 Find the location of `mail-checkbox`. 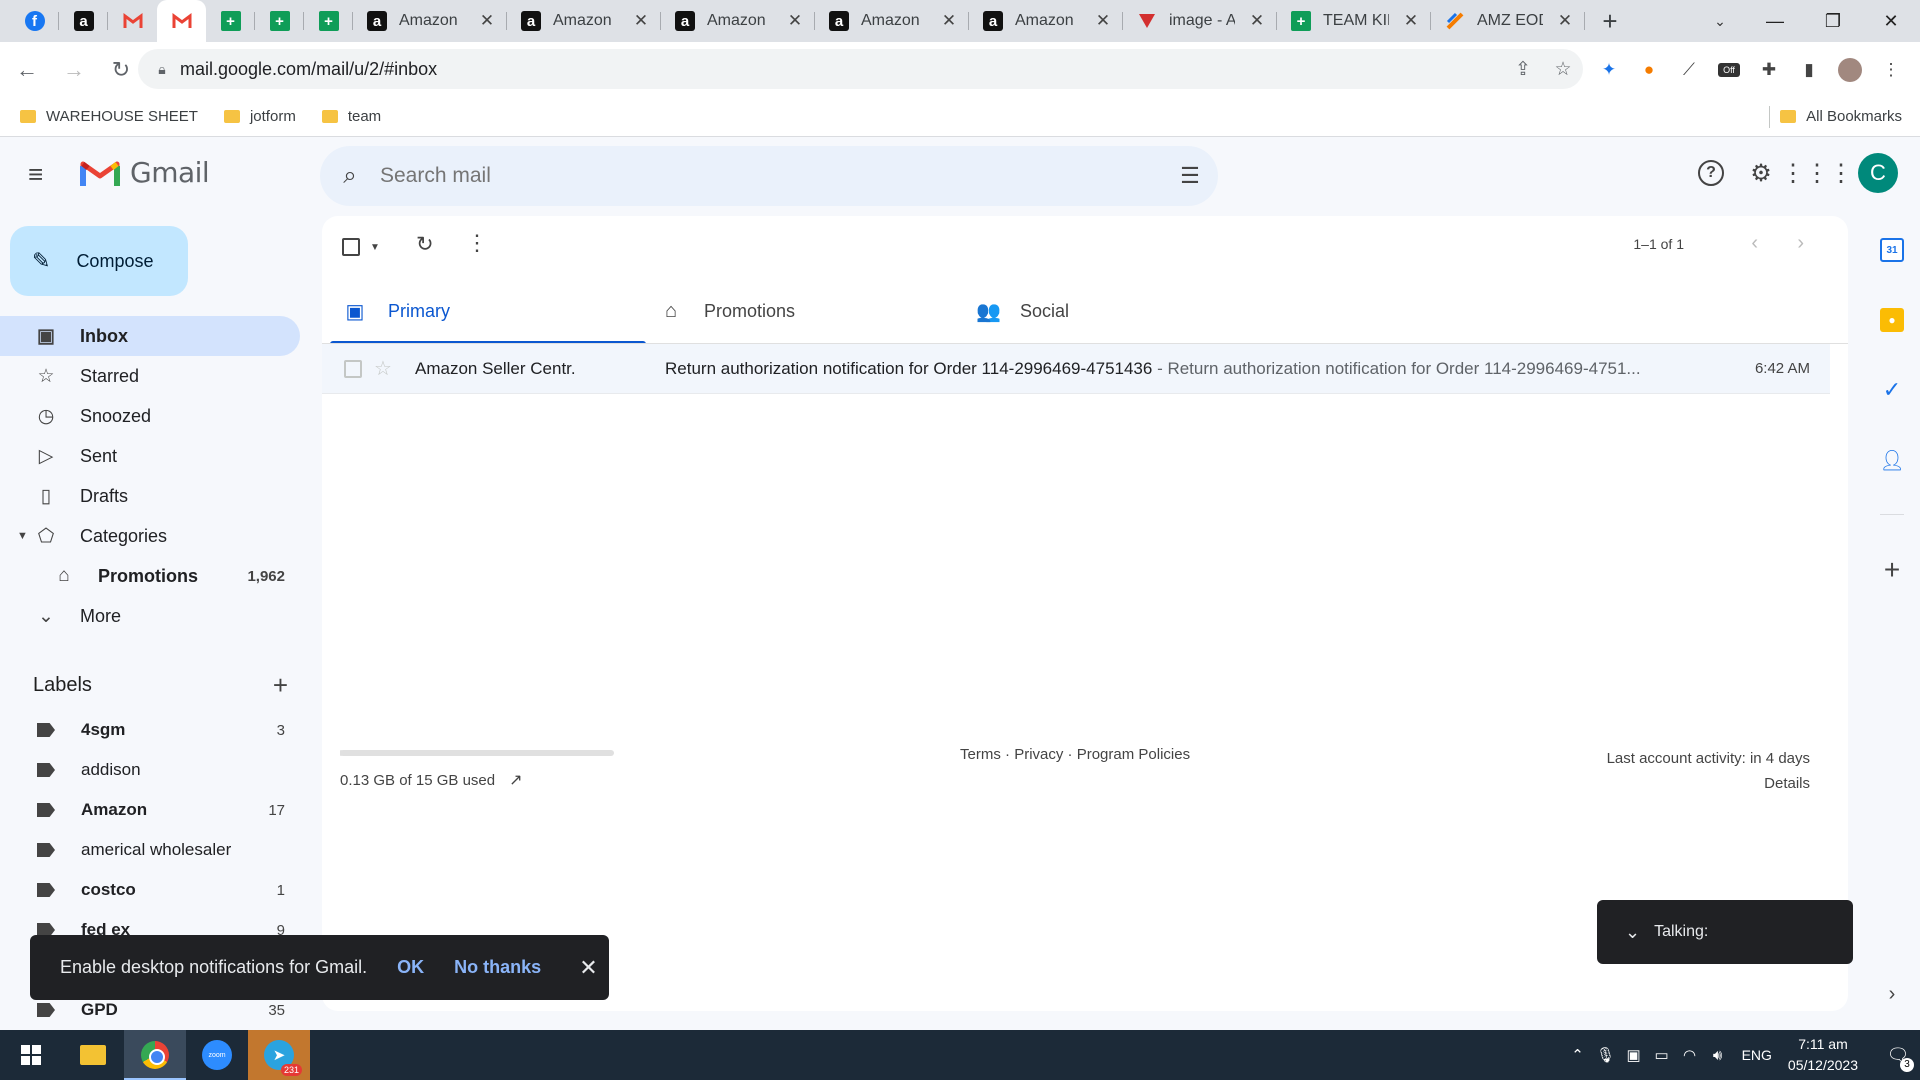

mail-checkbox is located at coordinates (353, 369).